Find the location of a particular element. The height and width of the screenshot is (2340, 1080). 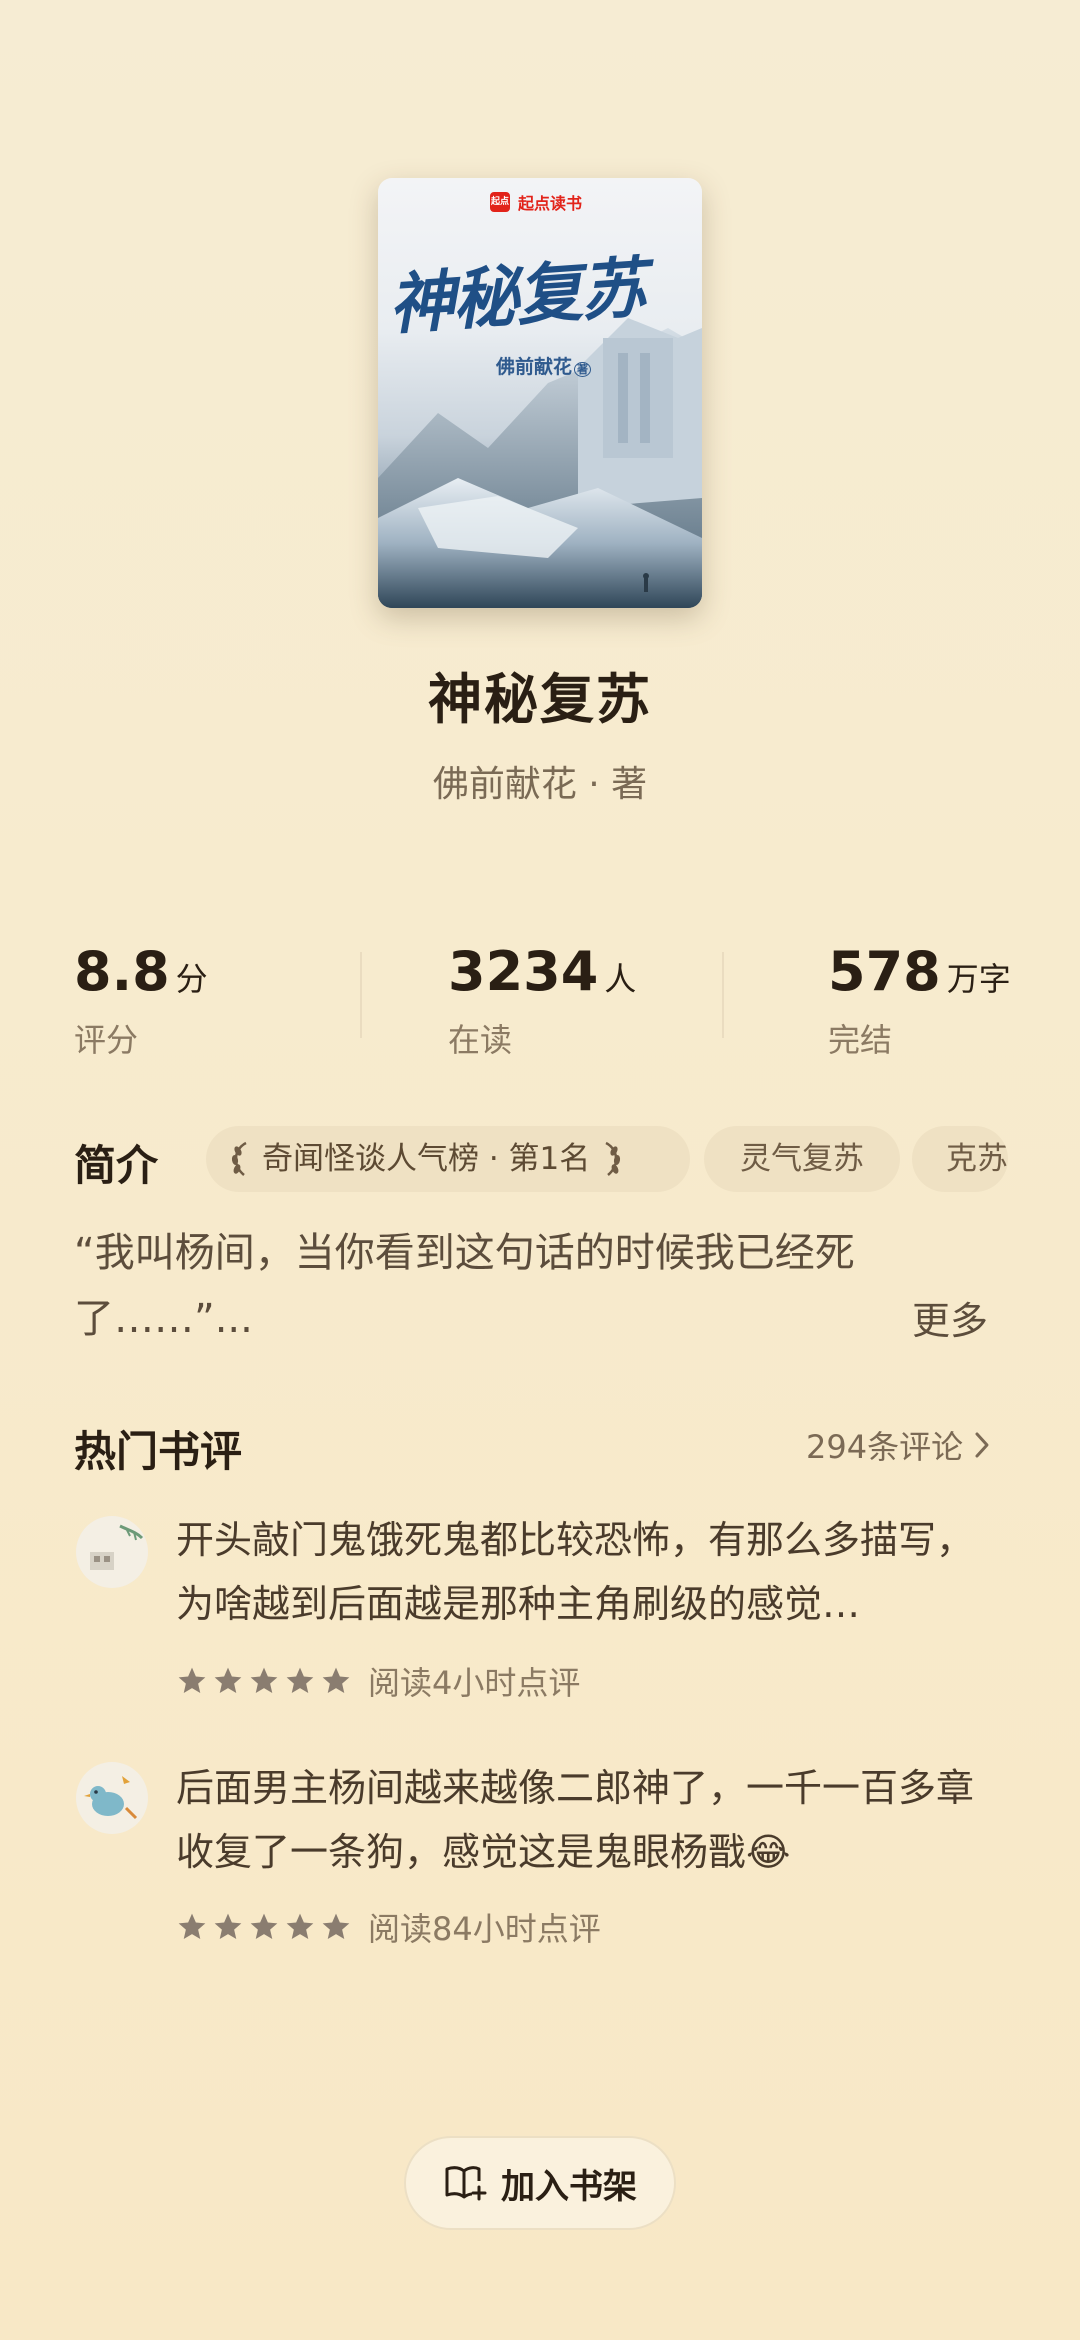

stat-rating-unit: 分 is located at coordinates (191, 979).